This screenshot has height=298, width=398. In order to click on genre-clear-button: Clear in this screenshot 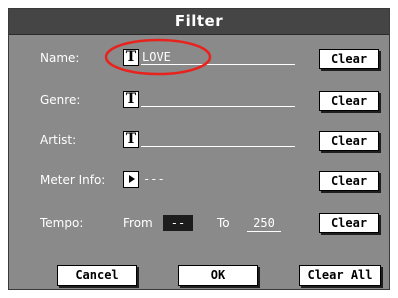, I will do `click(349, 101)`.